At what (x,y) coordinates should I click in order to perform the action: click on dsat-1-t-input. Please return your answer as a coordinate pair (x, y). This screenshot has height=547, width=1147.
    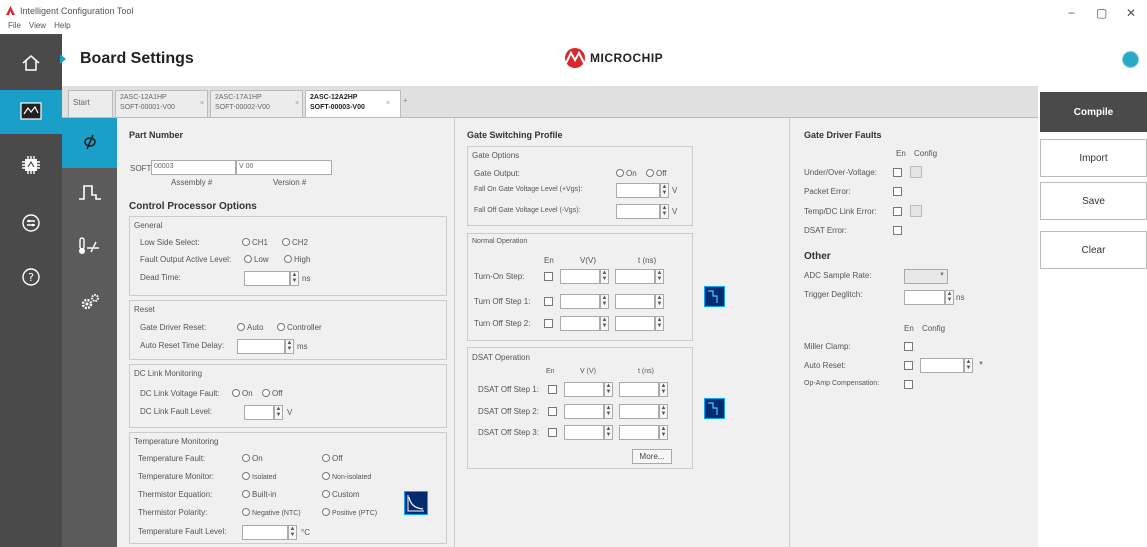
    Looking at the image, I should click on (639, 389).